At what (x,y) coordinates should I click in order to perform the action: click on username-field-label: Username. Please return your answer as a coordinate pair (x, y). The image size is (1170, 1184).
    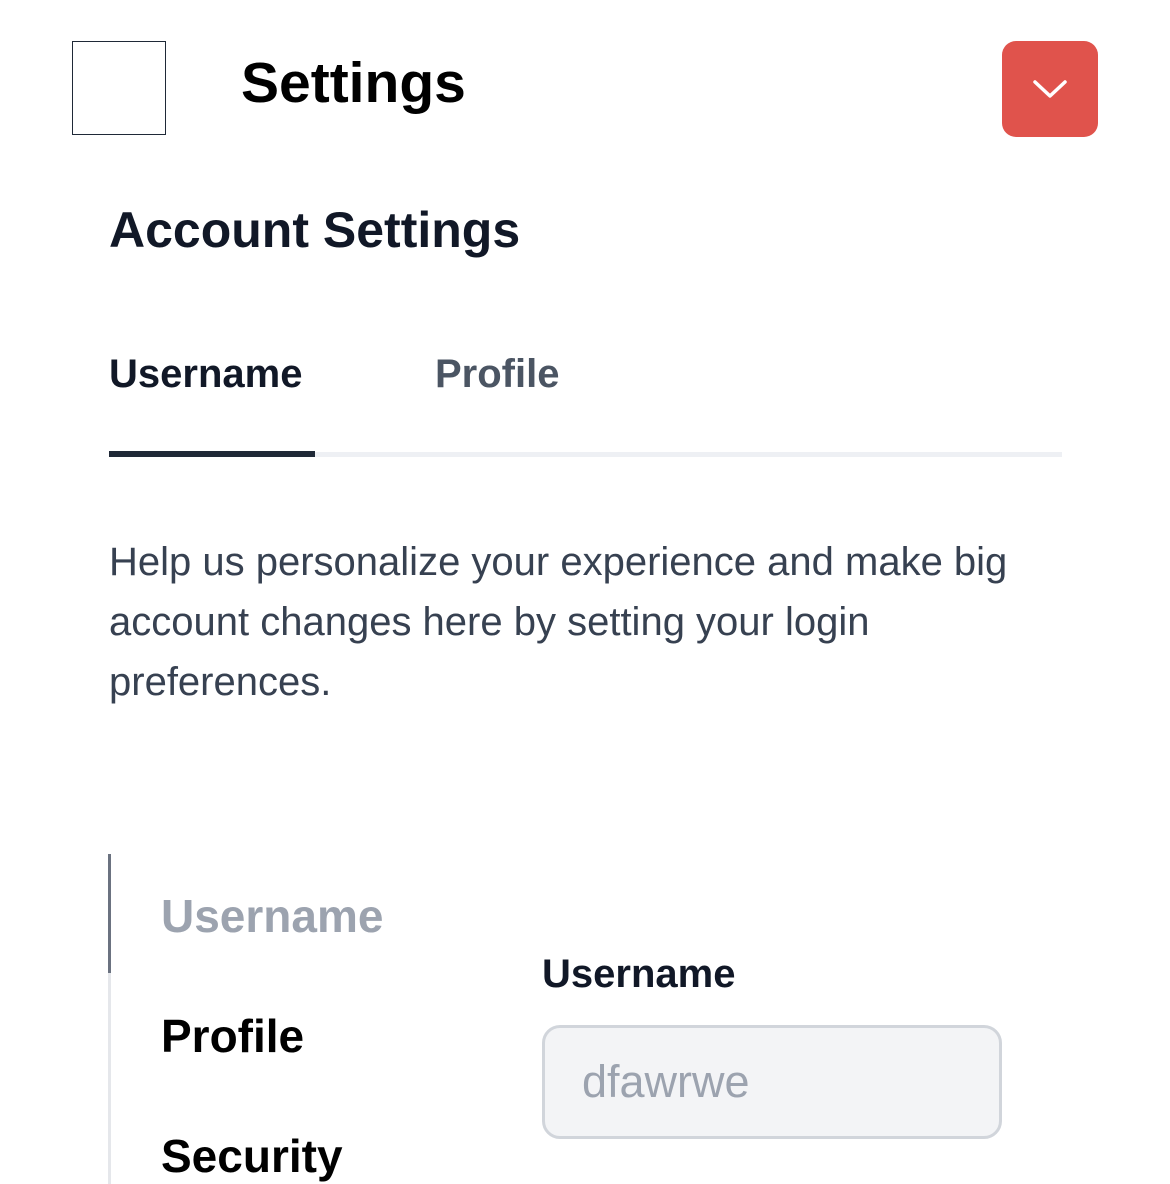
    Looking at the image, I should click on (639, 974).